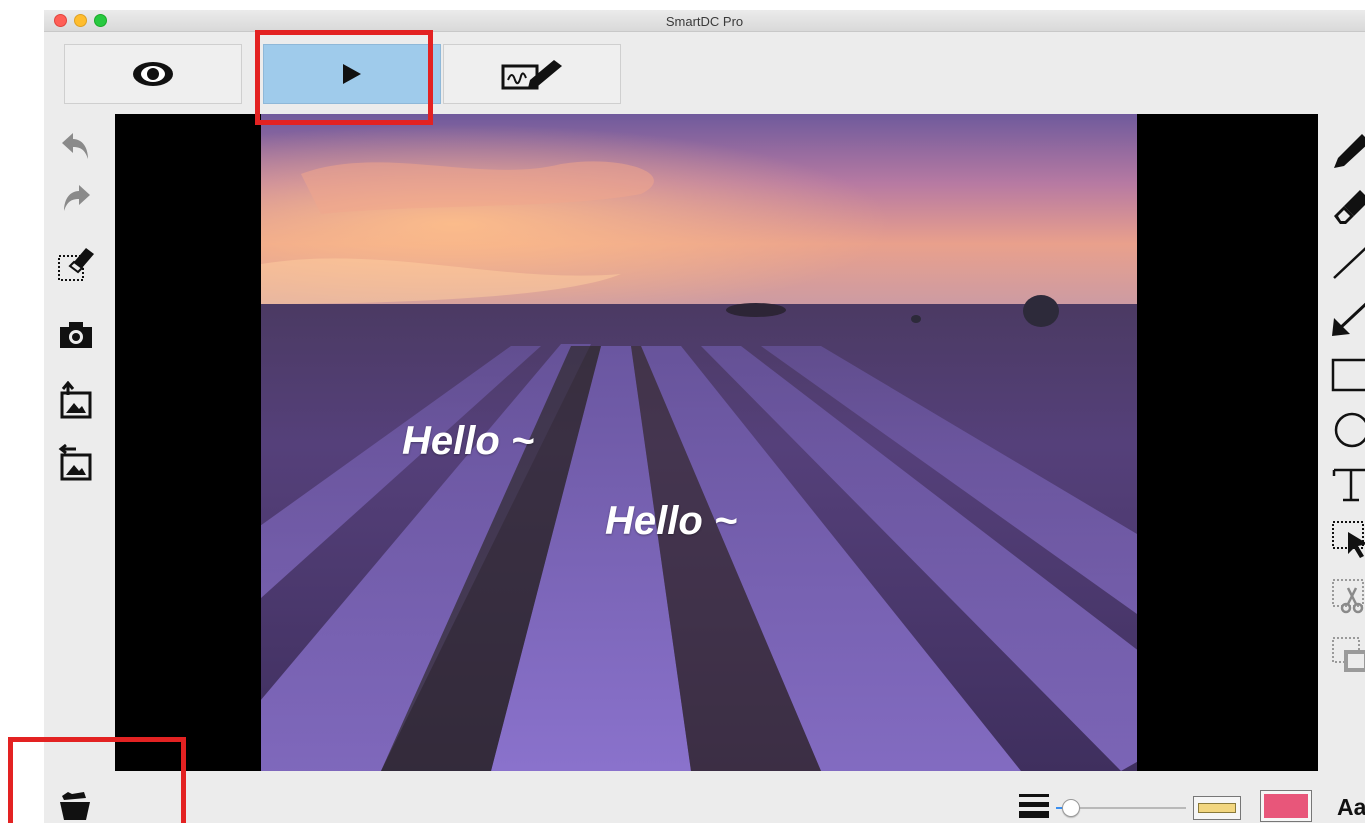 The height and width of the screenshot is (823, 1365). I want to click on eye-icon, so click(153, 74).